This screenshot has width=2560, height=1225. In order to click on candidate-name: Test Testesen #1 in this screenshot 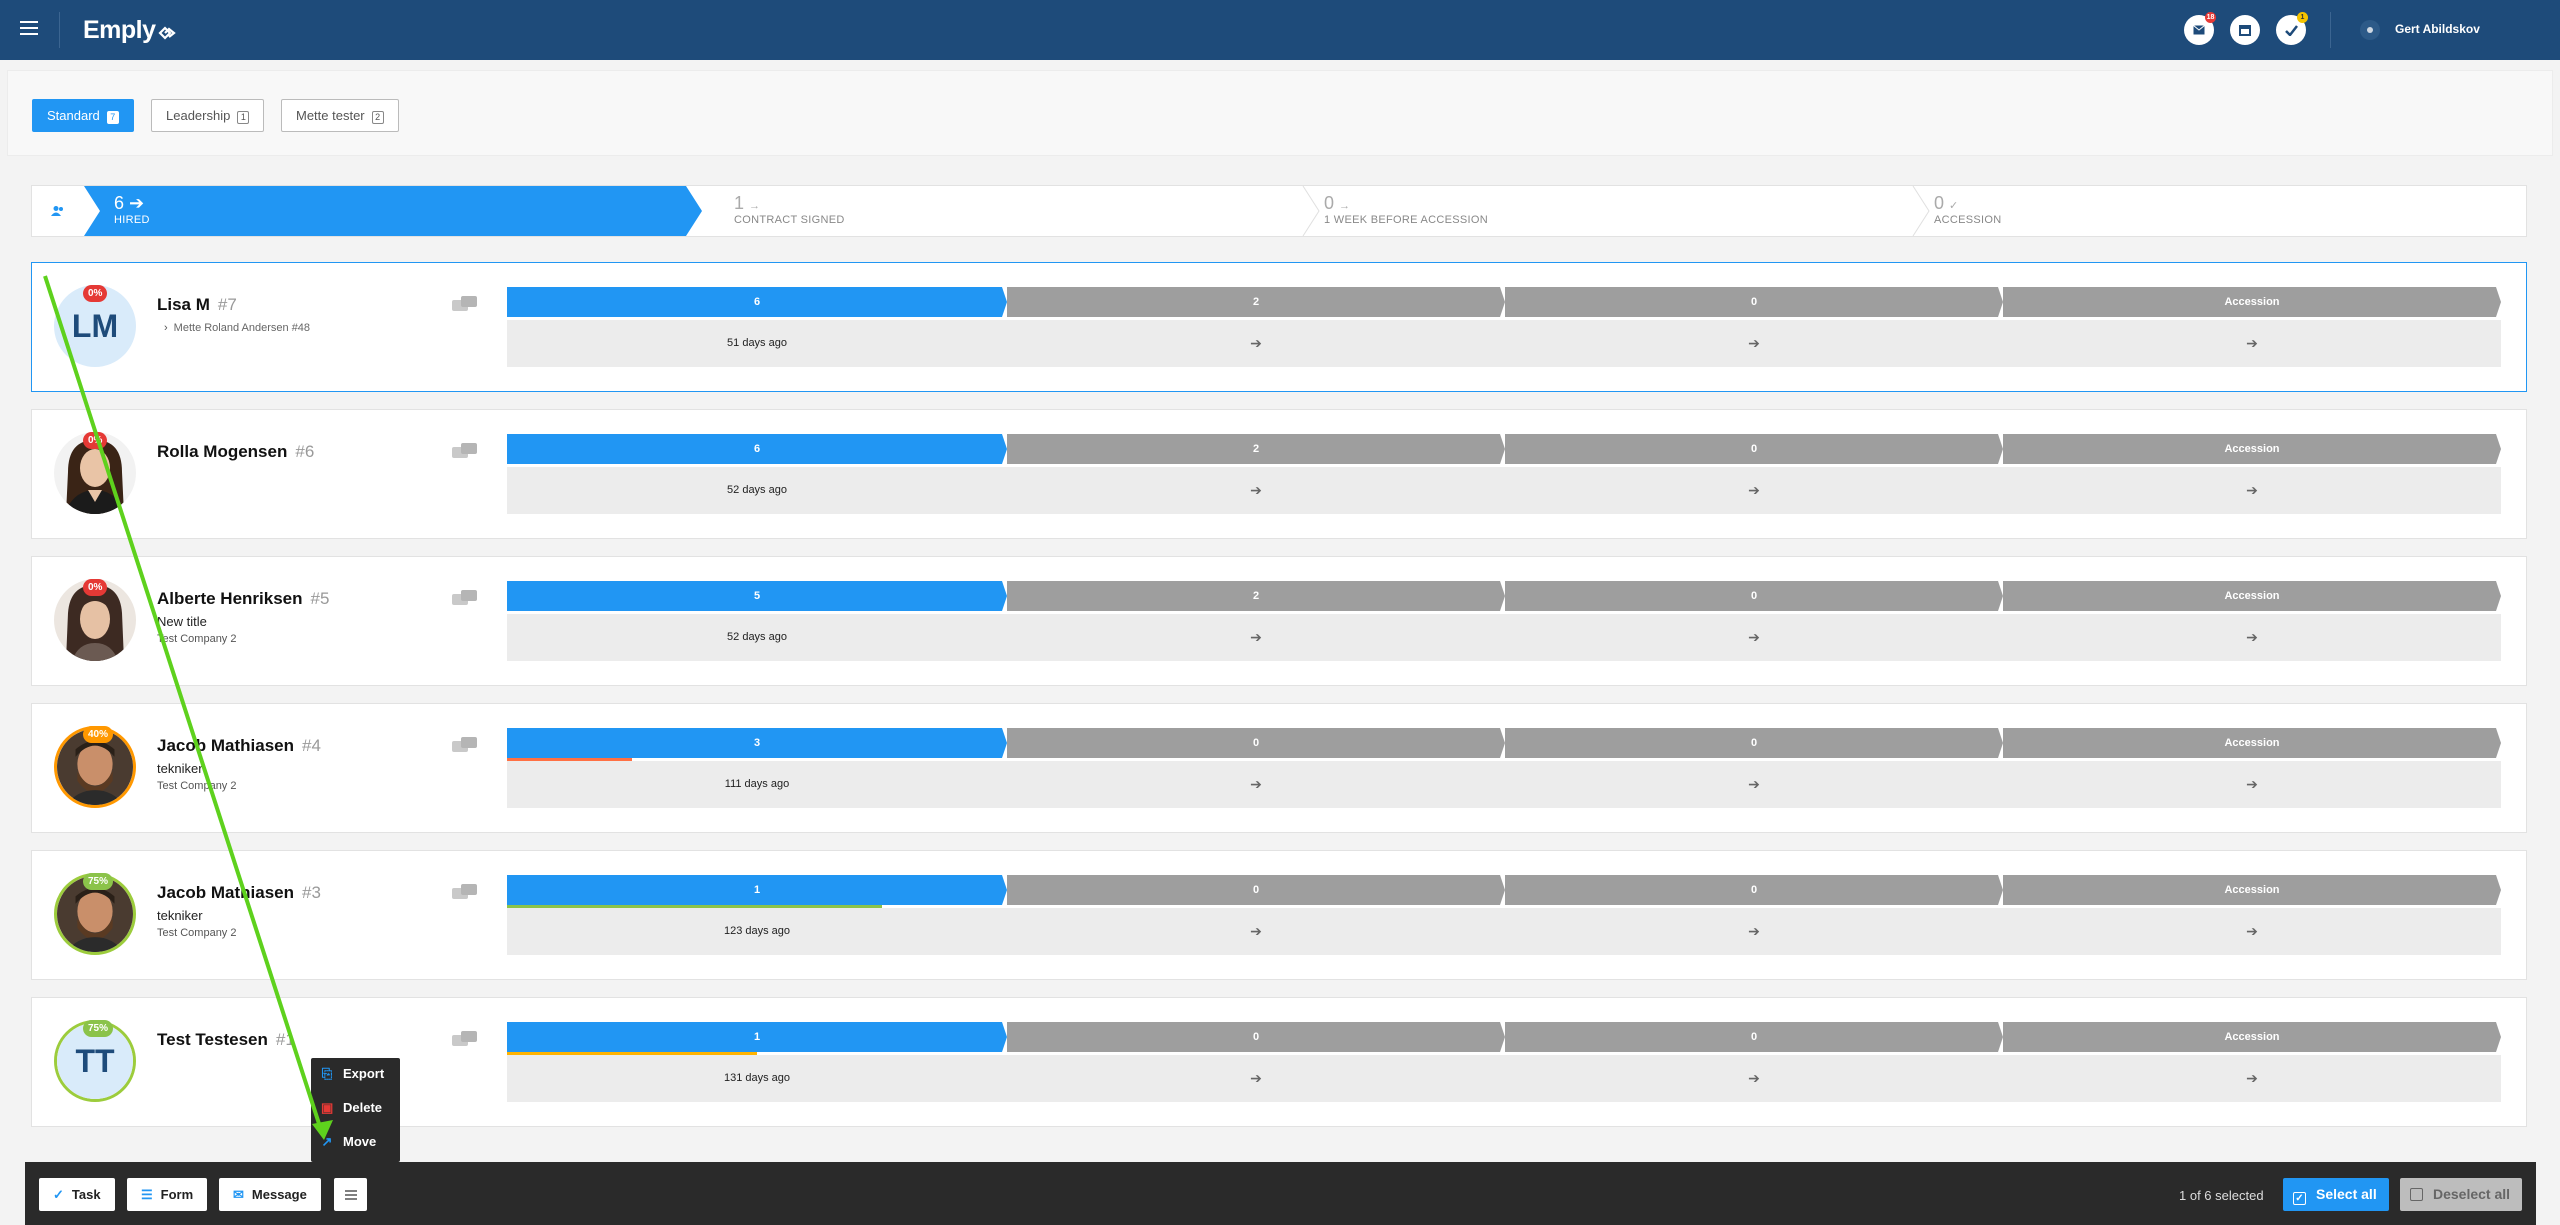, I will do `click(226, 1040)`.